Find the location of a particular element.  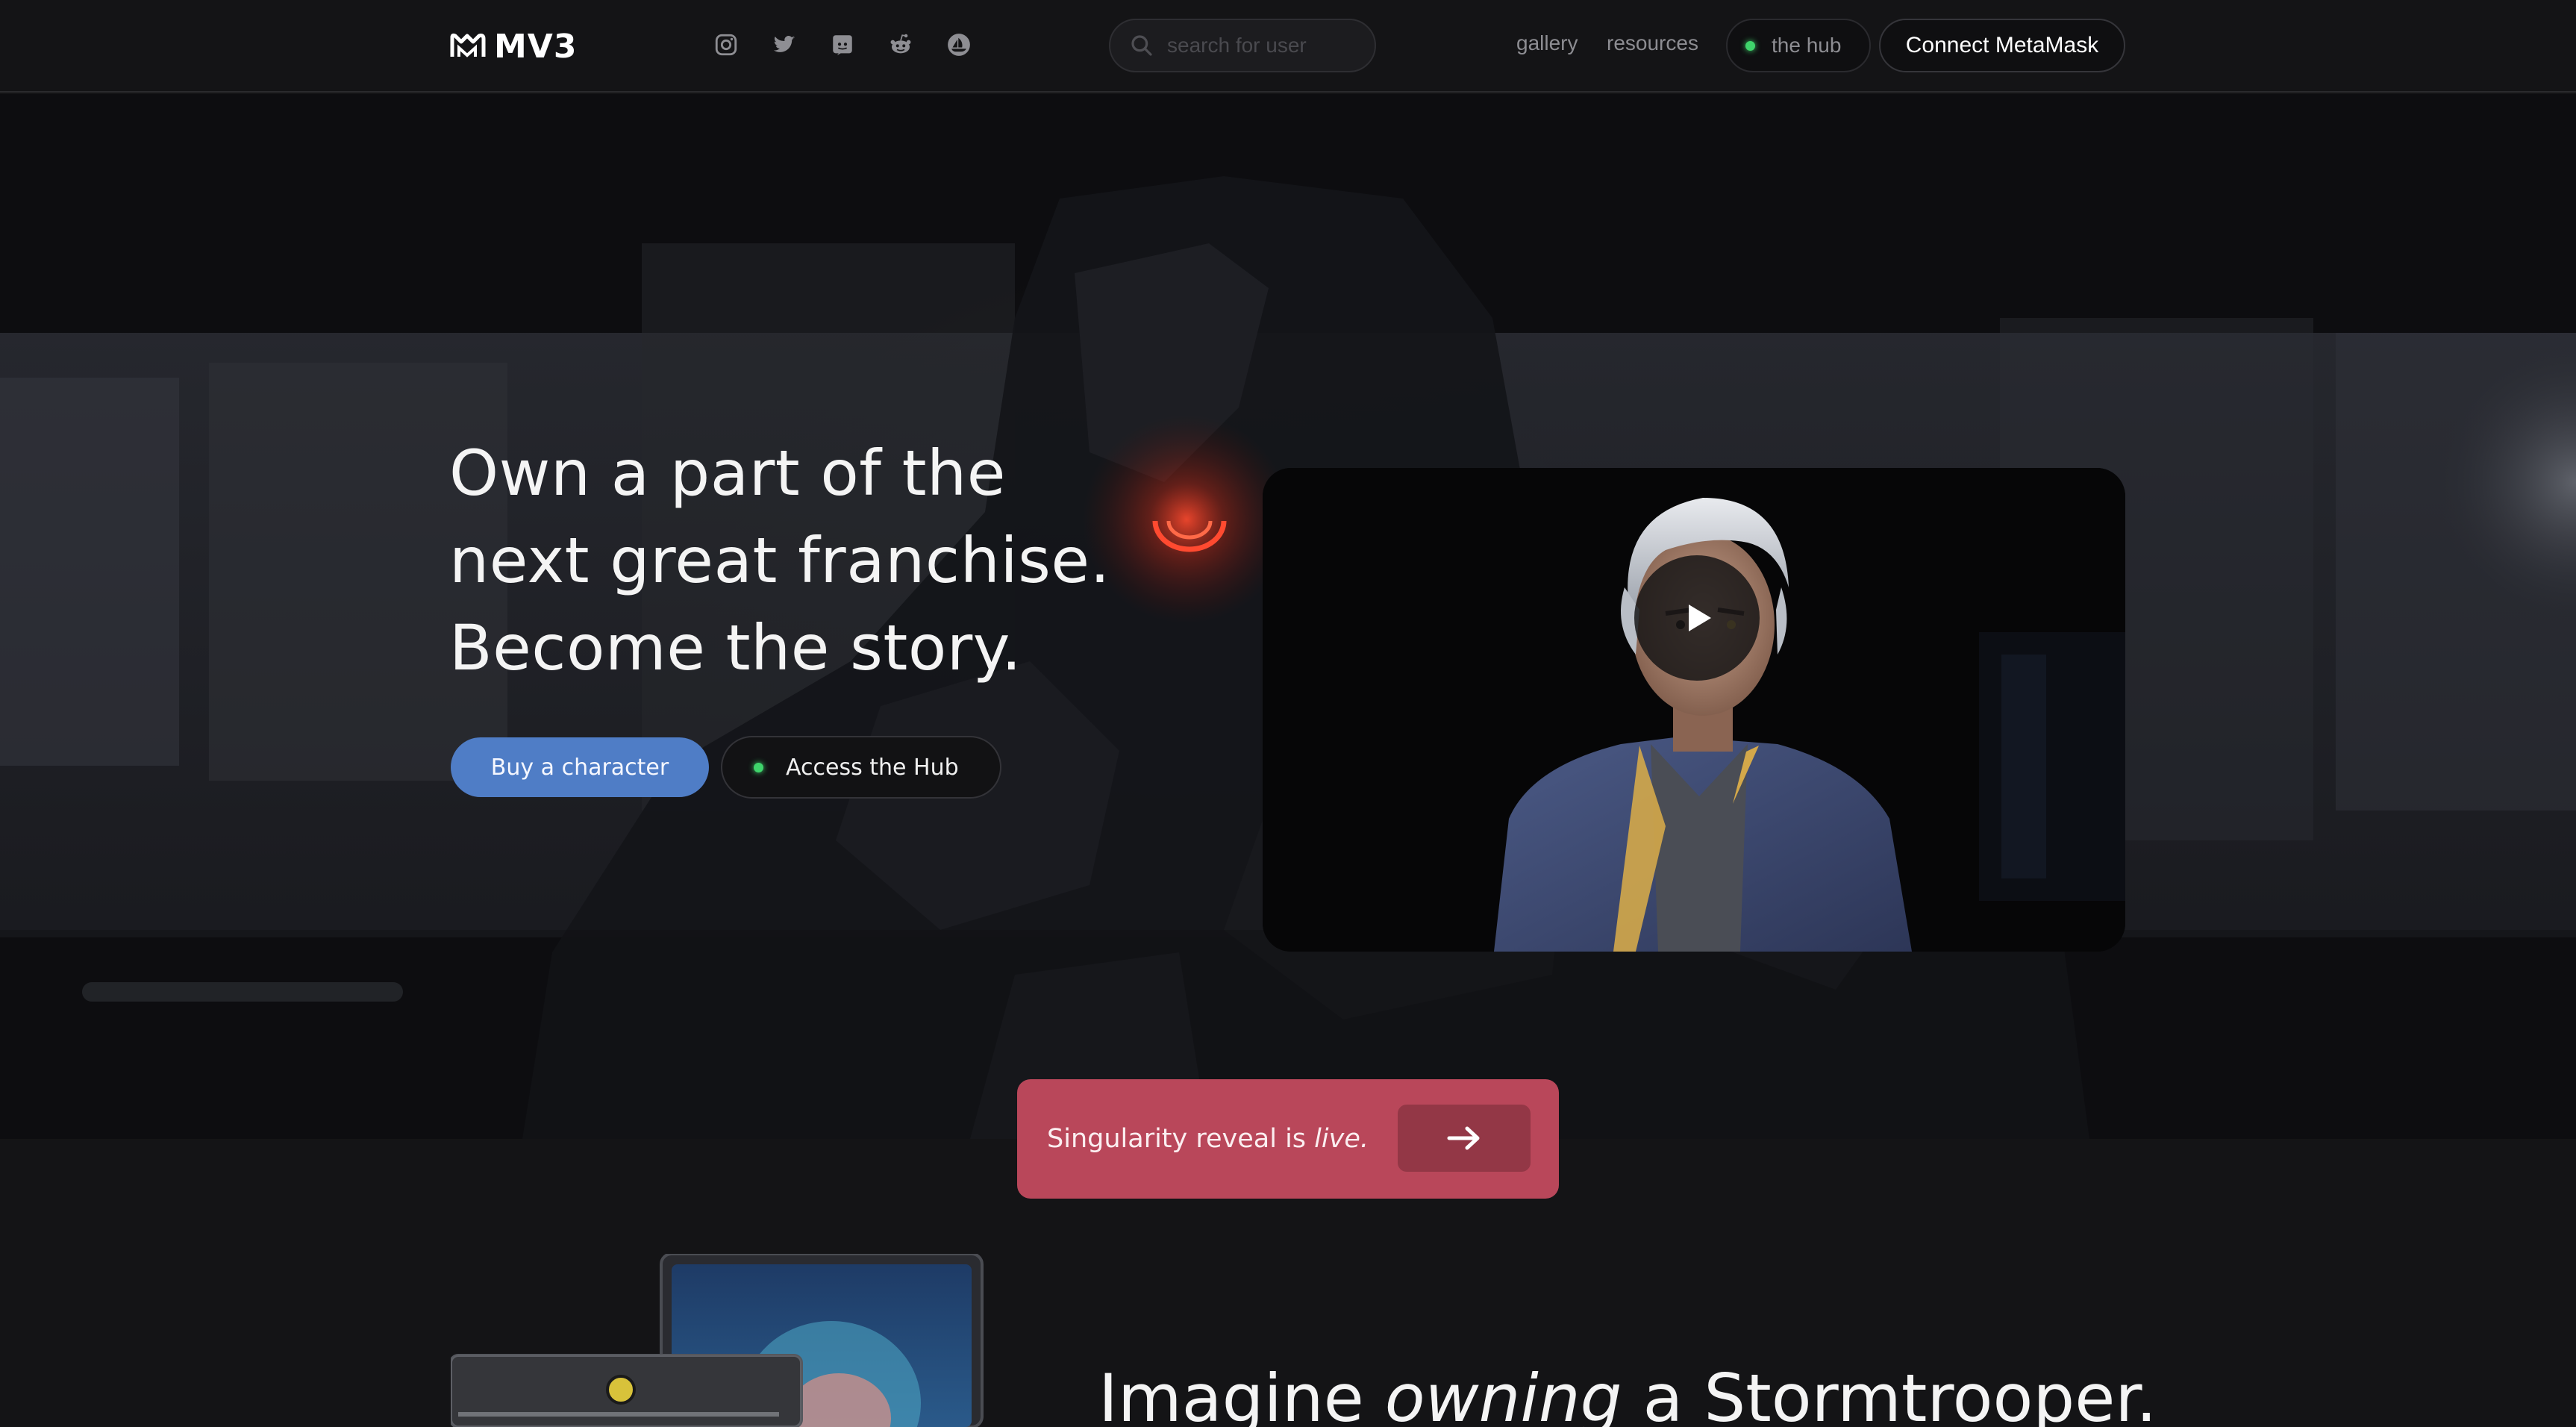

video-thumbnail-image is located at coordinates (1694, 710).